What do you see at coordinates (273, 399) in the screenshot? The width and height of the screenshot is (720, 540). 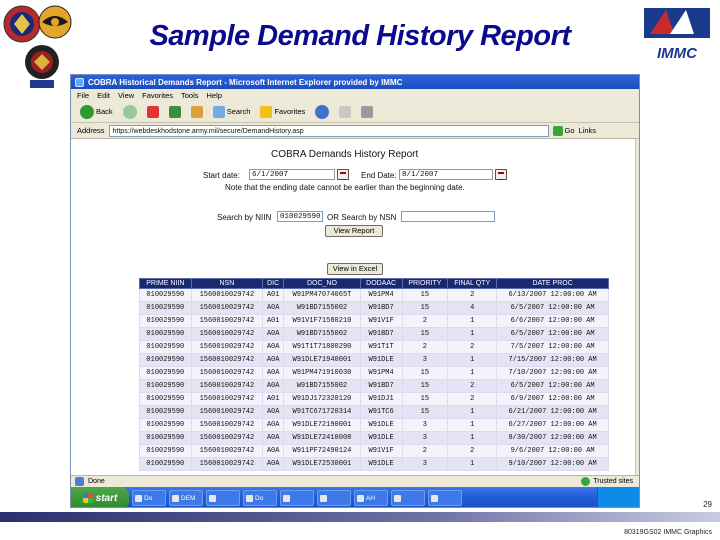 I see `table-cell: A01` at bounding box center [273, 399].